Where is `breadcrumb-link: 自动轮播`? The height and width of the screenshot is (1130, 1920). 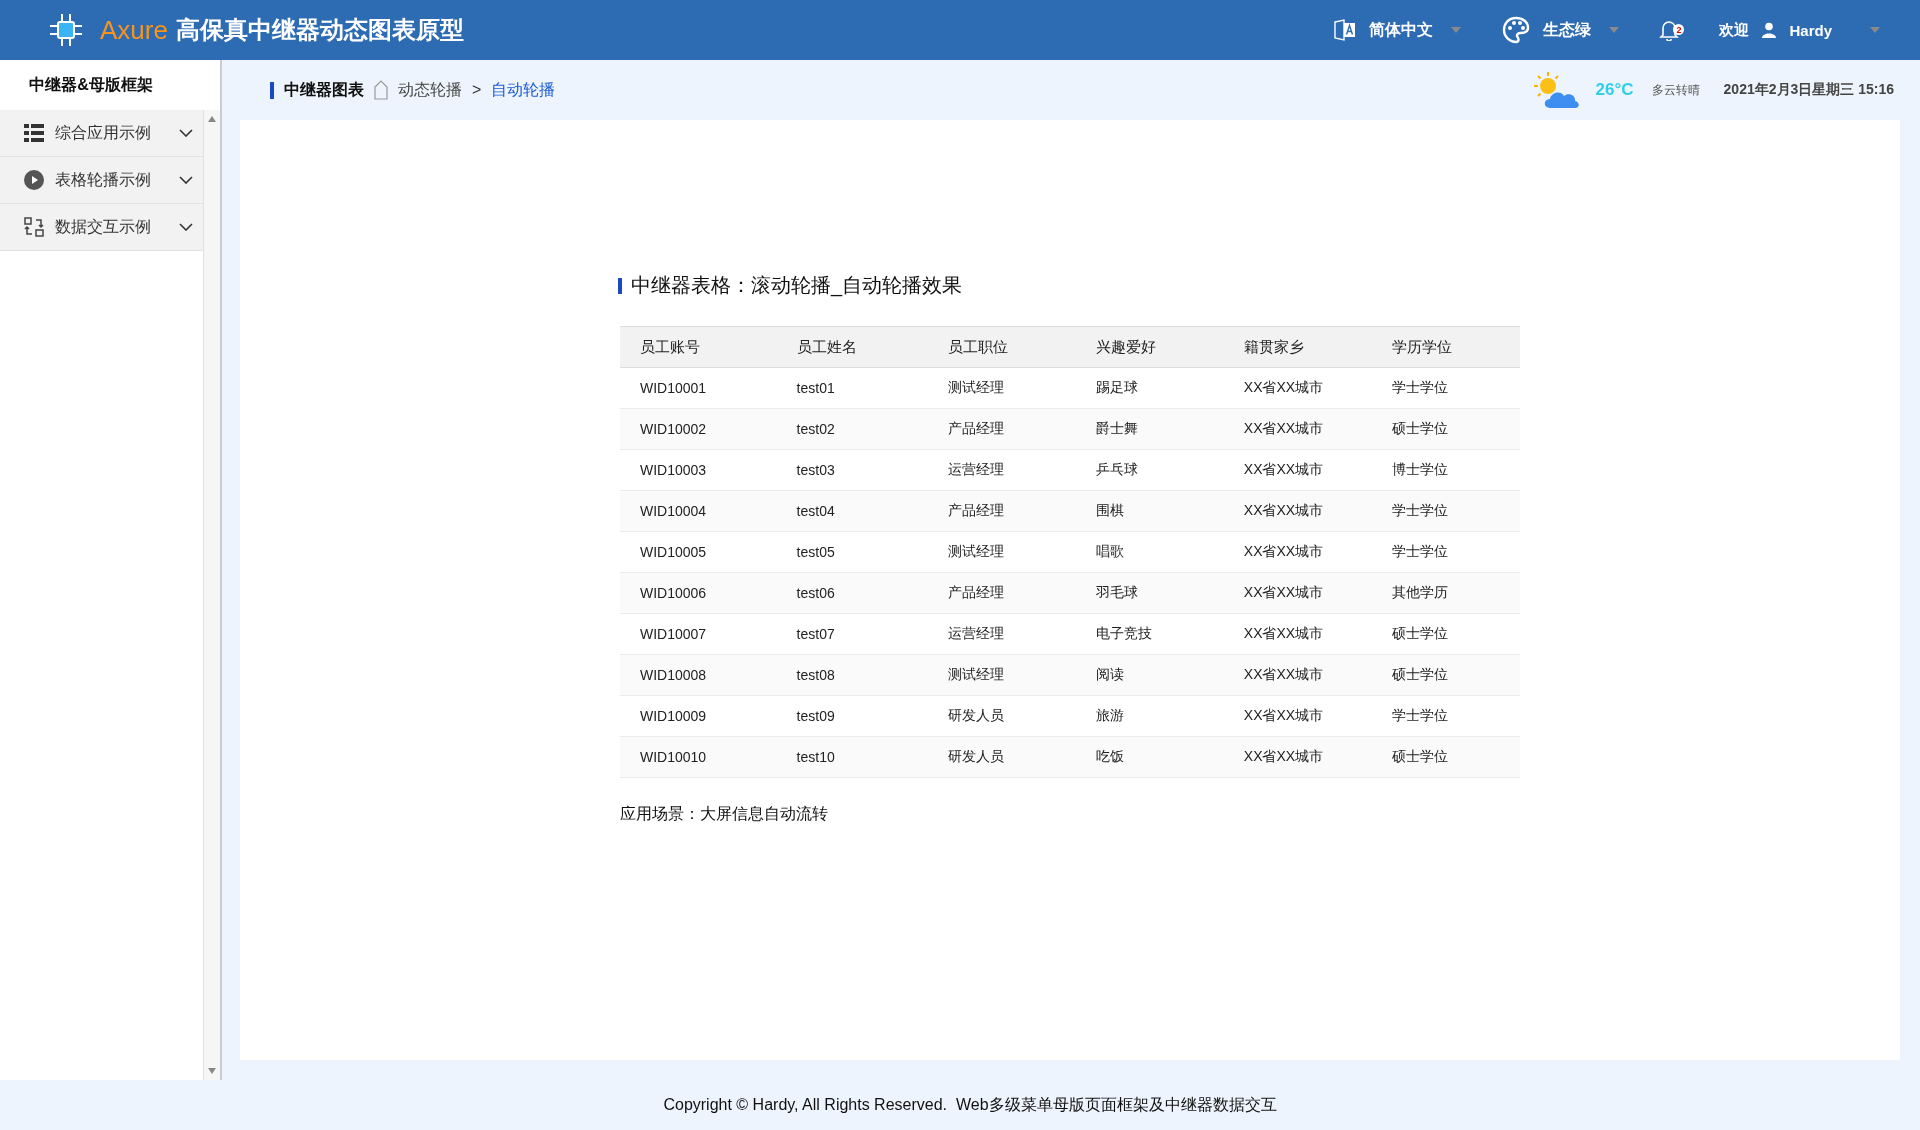 breadcrumb-link: 自动轮播 is located at coordinates (523, 90).